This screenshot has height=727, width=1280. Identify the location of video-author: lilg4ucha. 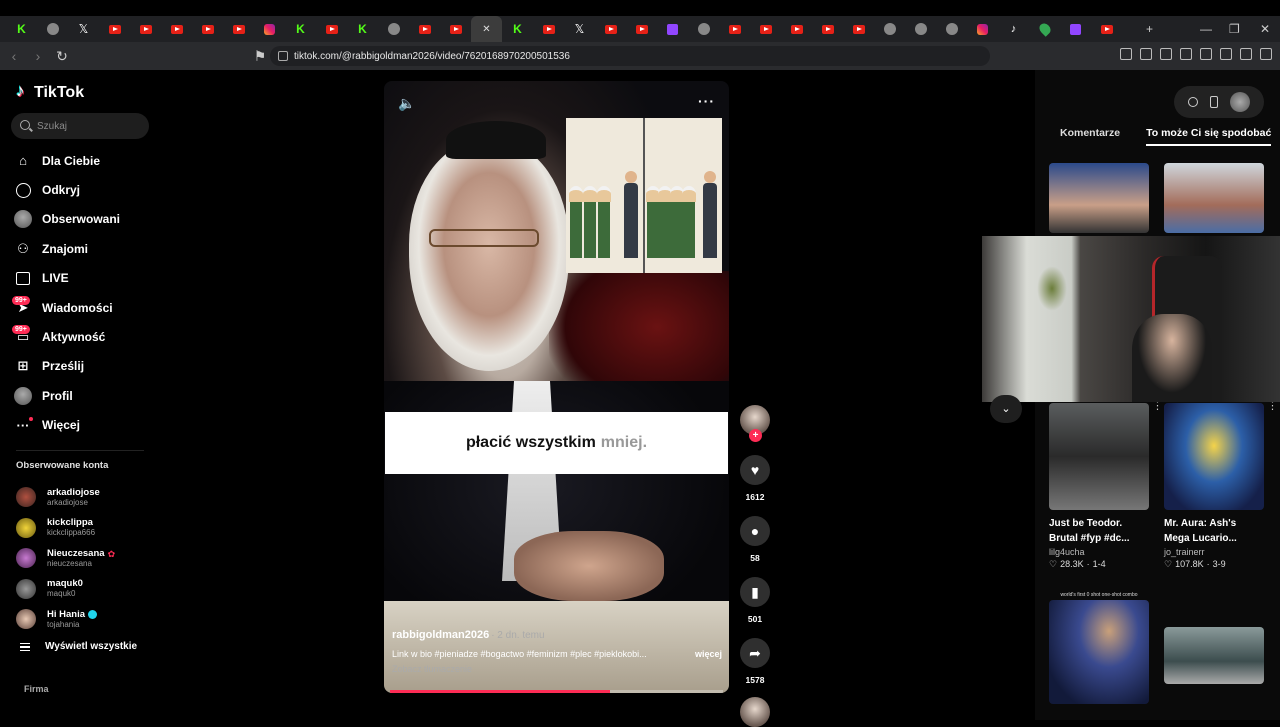
(1099, 552).